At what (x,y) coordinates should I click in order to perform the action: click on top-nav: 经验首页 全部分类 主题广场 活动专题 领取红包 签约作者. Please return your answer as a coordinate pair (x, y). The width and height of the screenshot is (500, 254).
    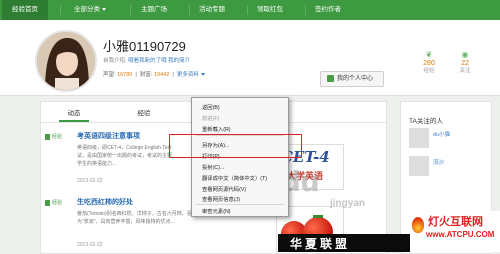
    Looking at the image, I should click on (250, 10).